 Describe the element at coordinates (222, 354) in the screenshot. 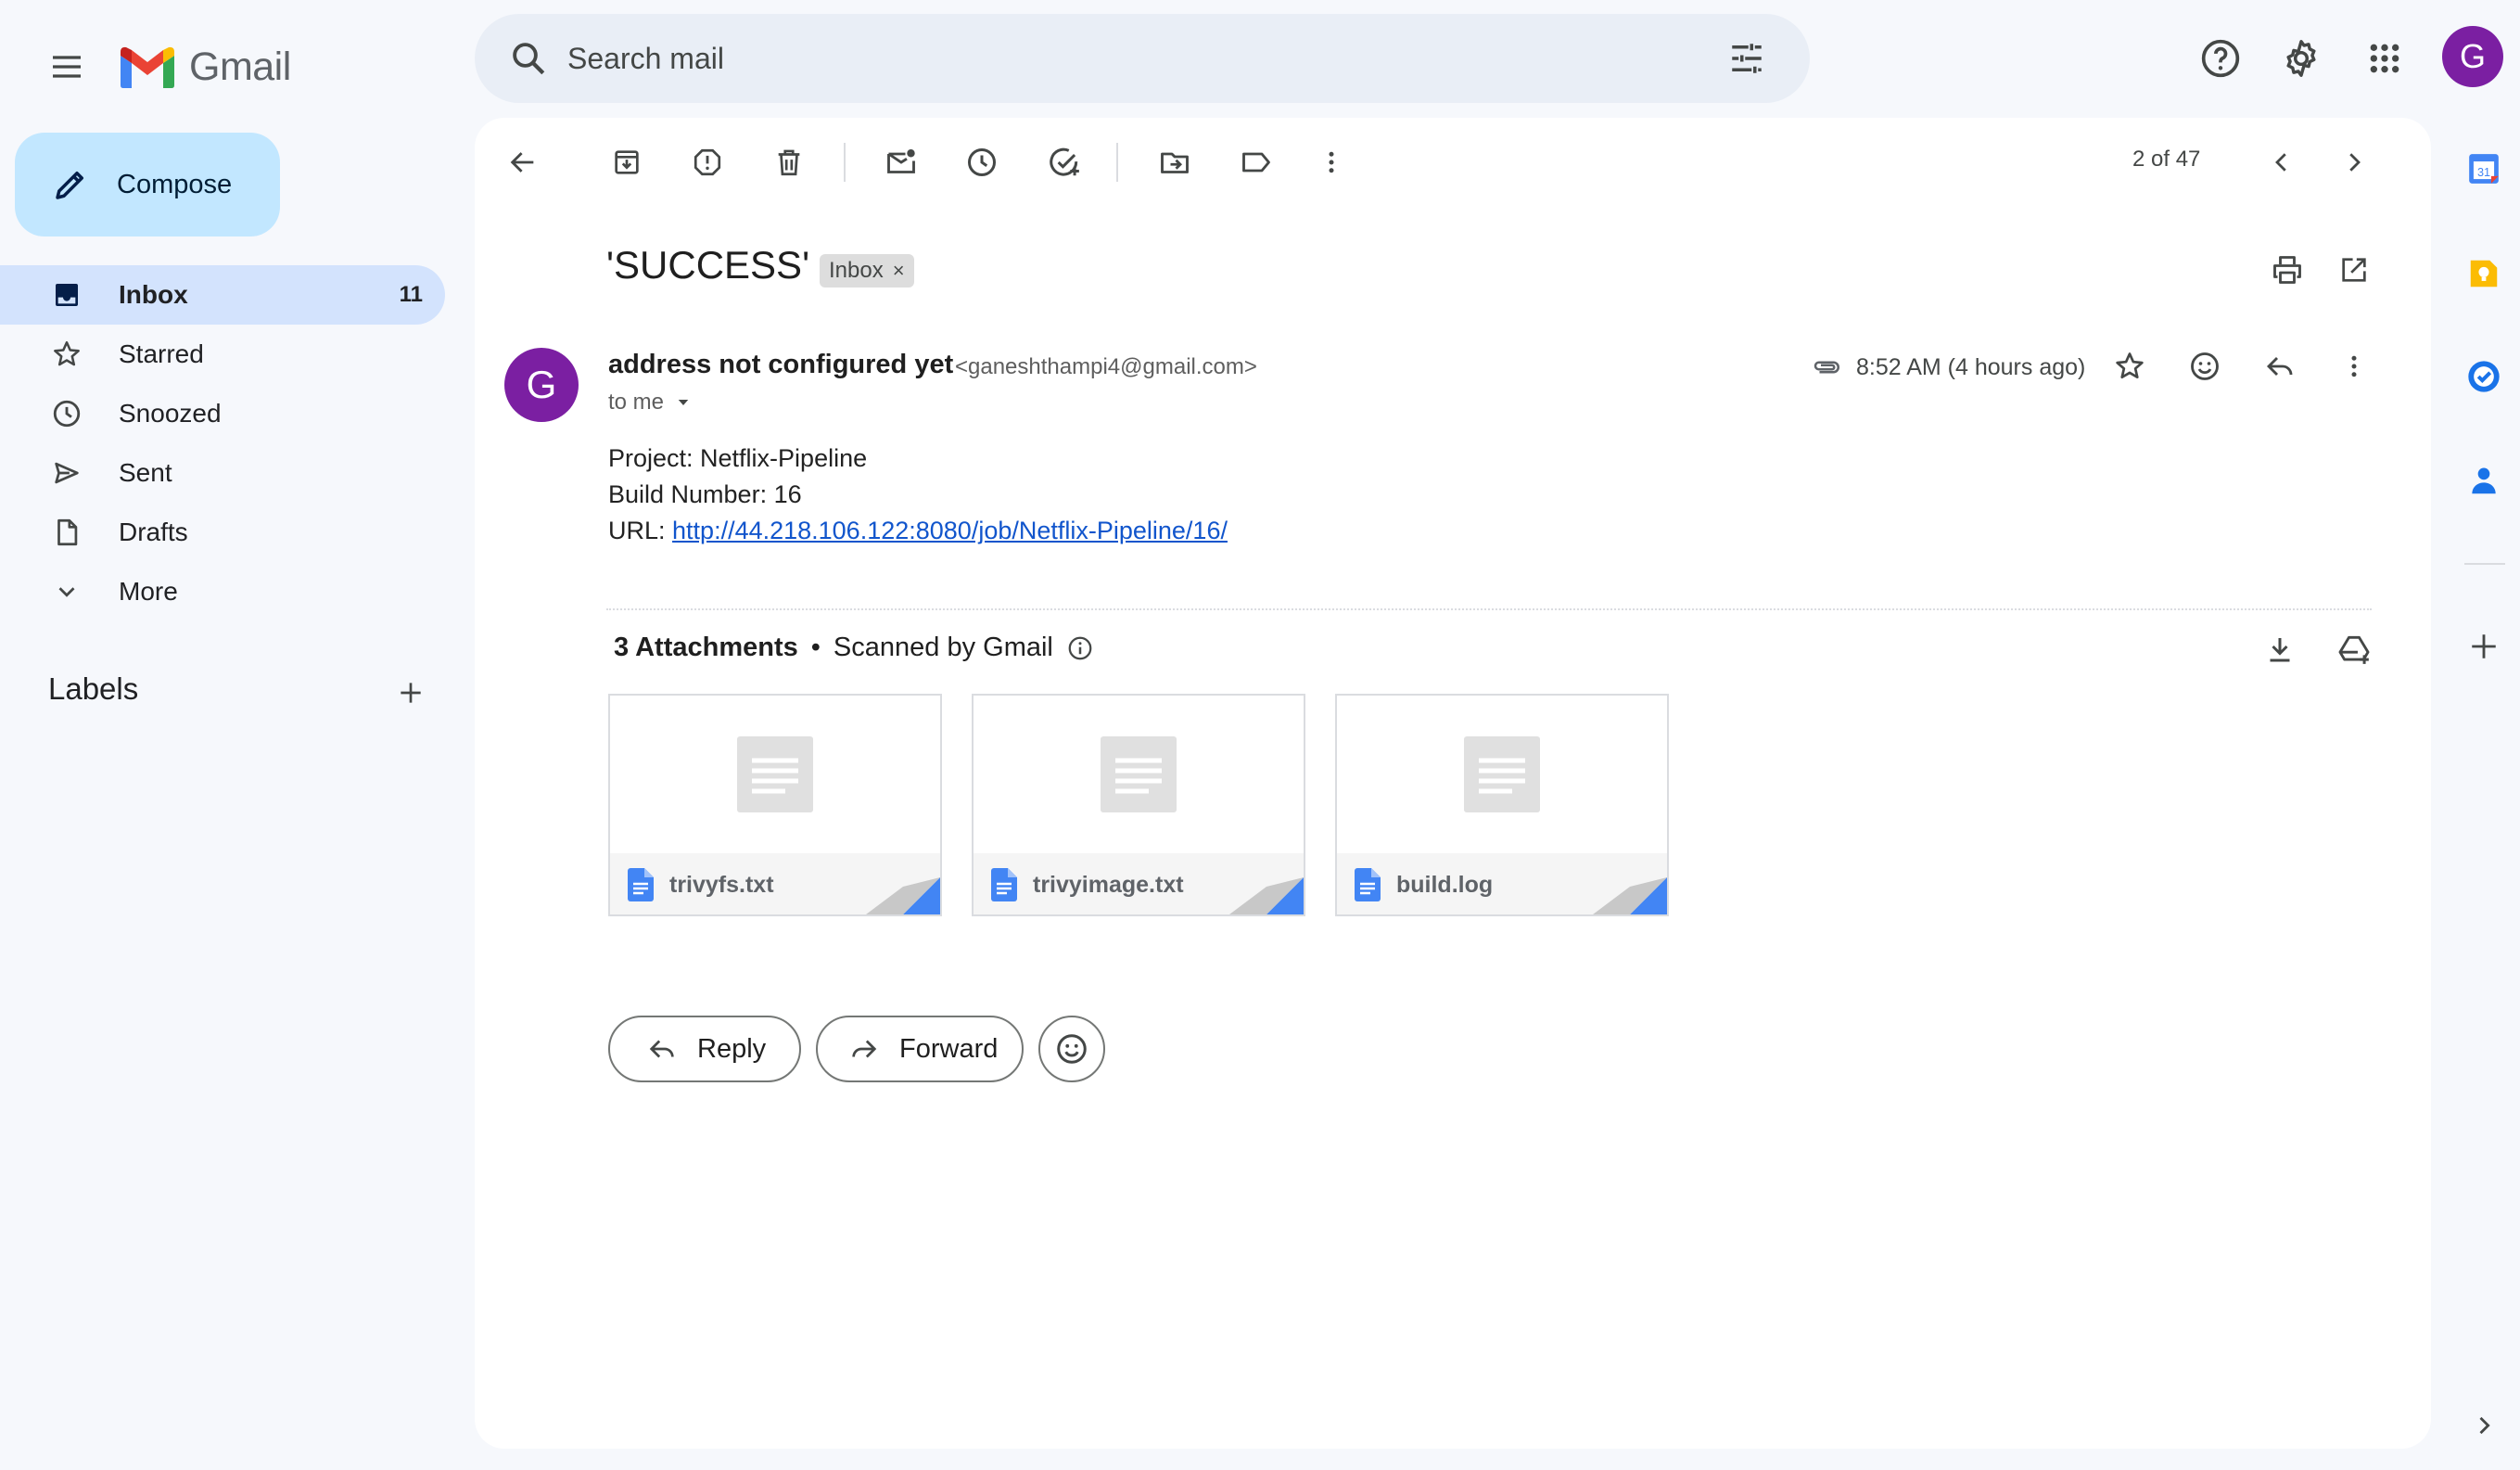

I see `sidebar-item-starred: Starred` at that location.